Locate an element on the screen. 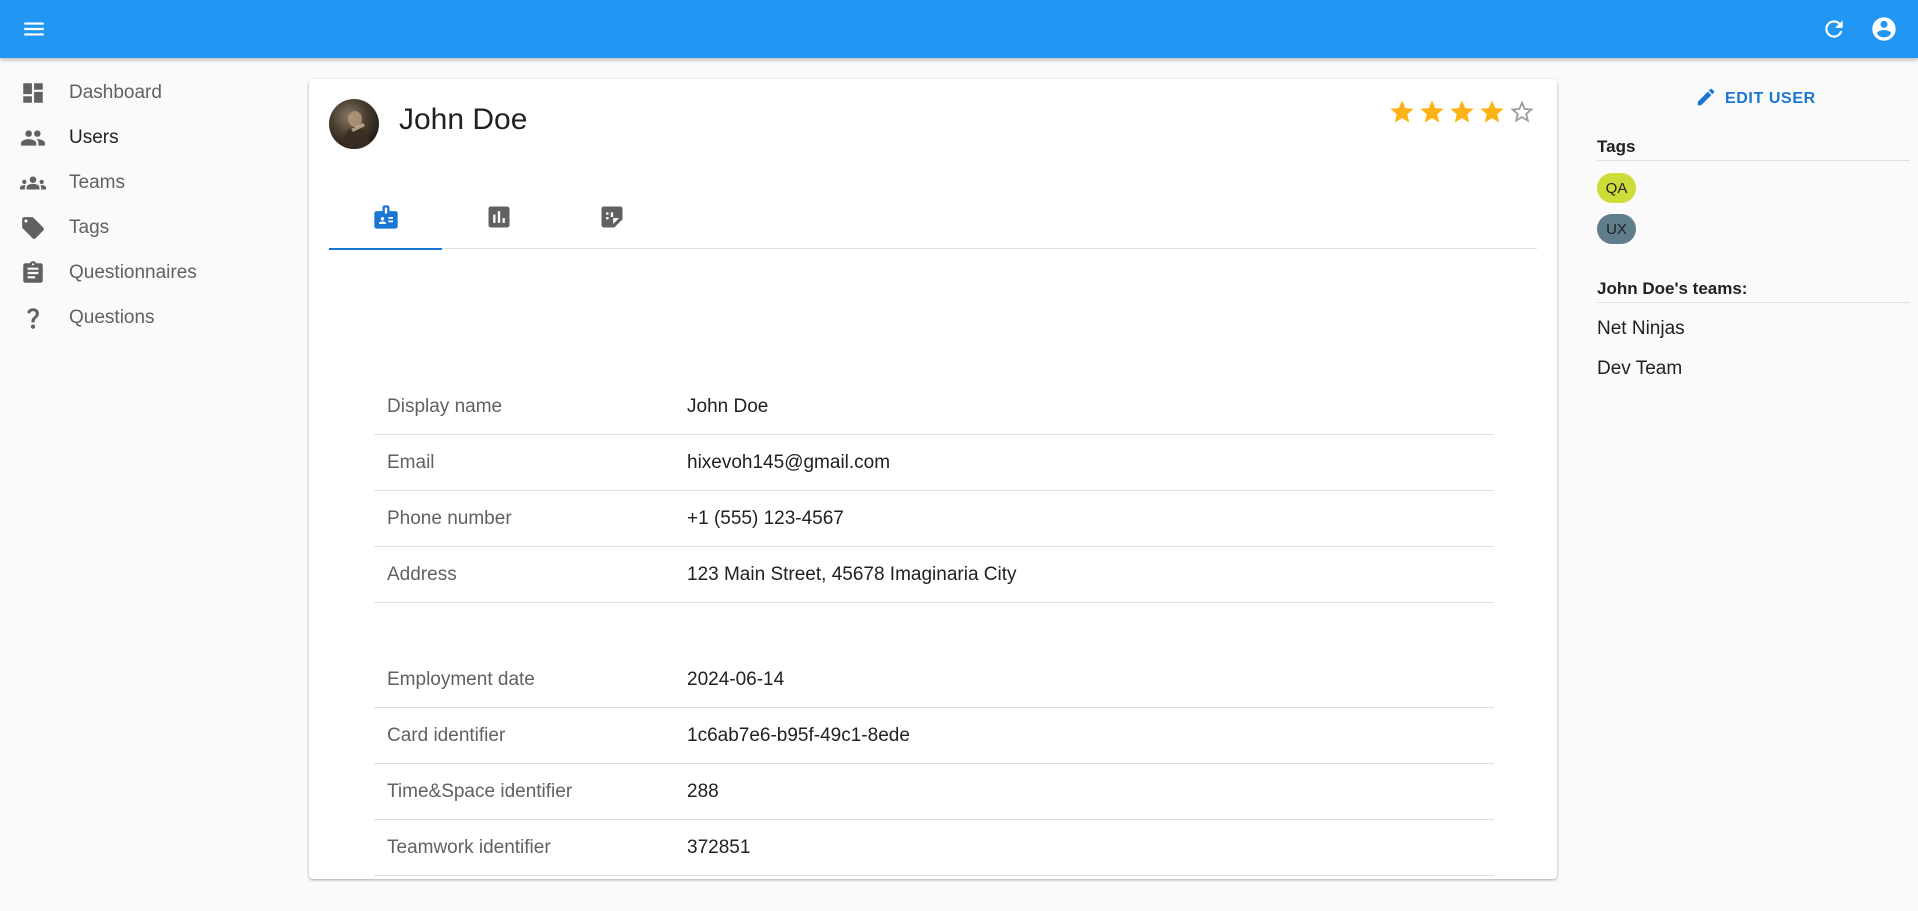 This screenshot has width=1918, height=911. detail-value: 288 is located at coordinates (703, 791).